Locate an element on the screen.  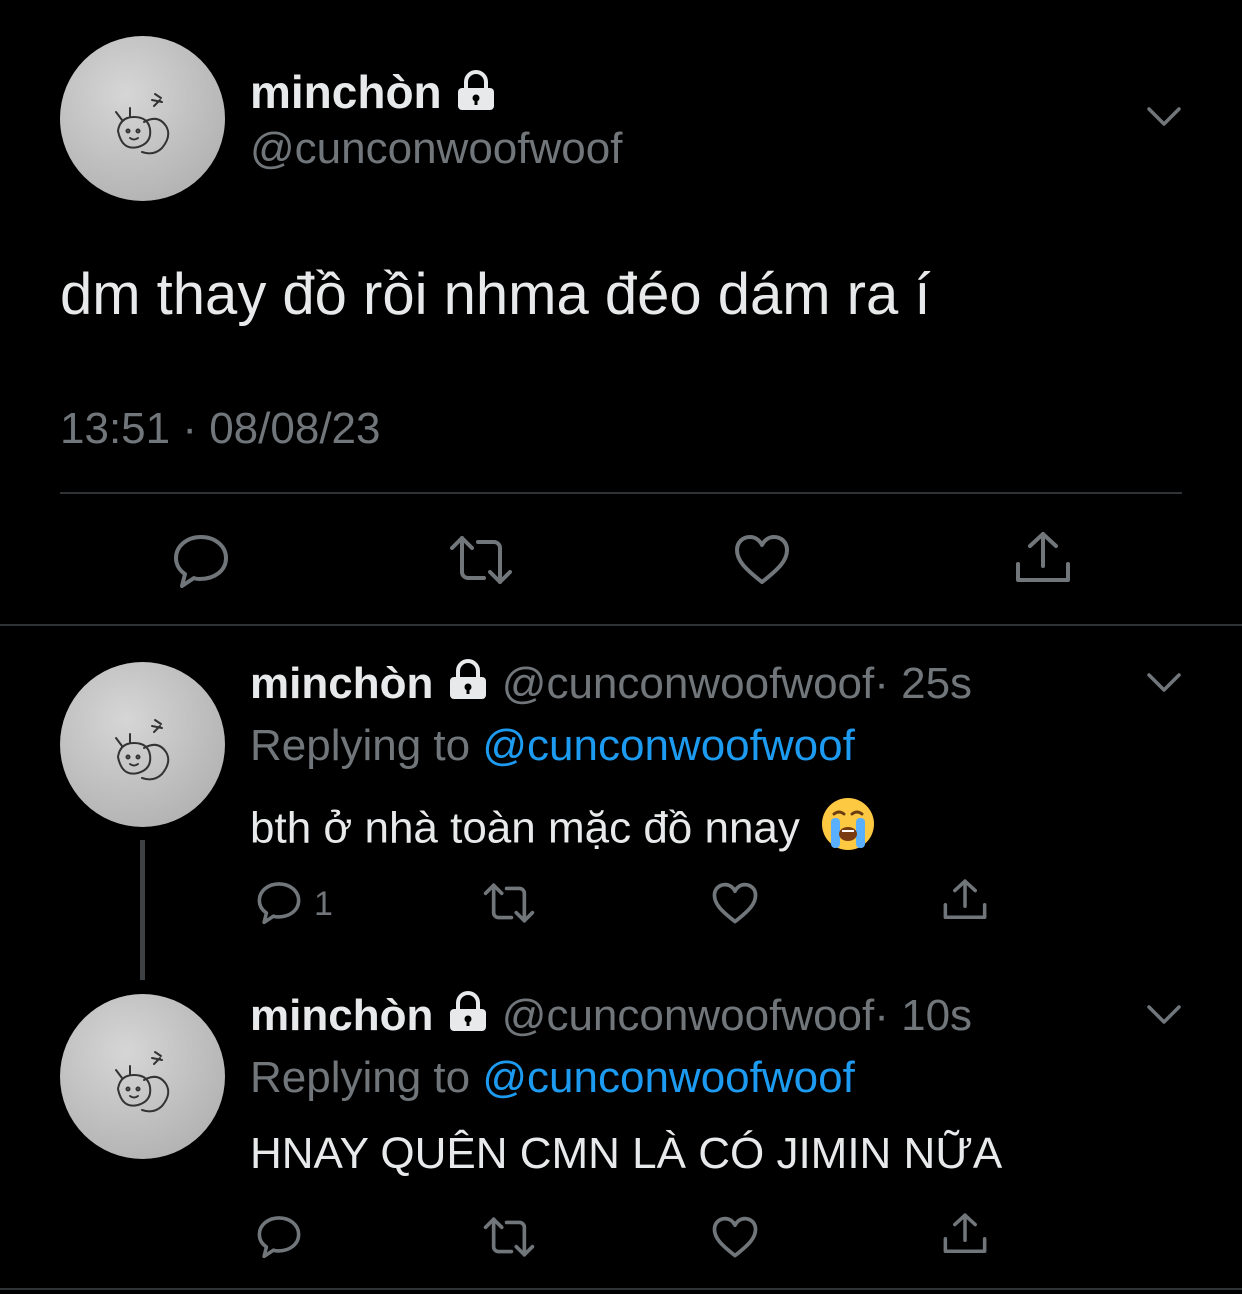
crying-emoji-icon is located at coordinates (848, 831).